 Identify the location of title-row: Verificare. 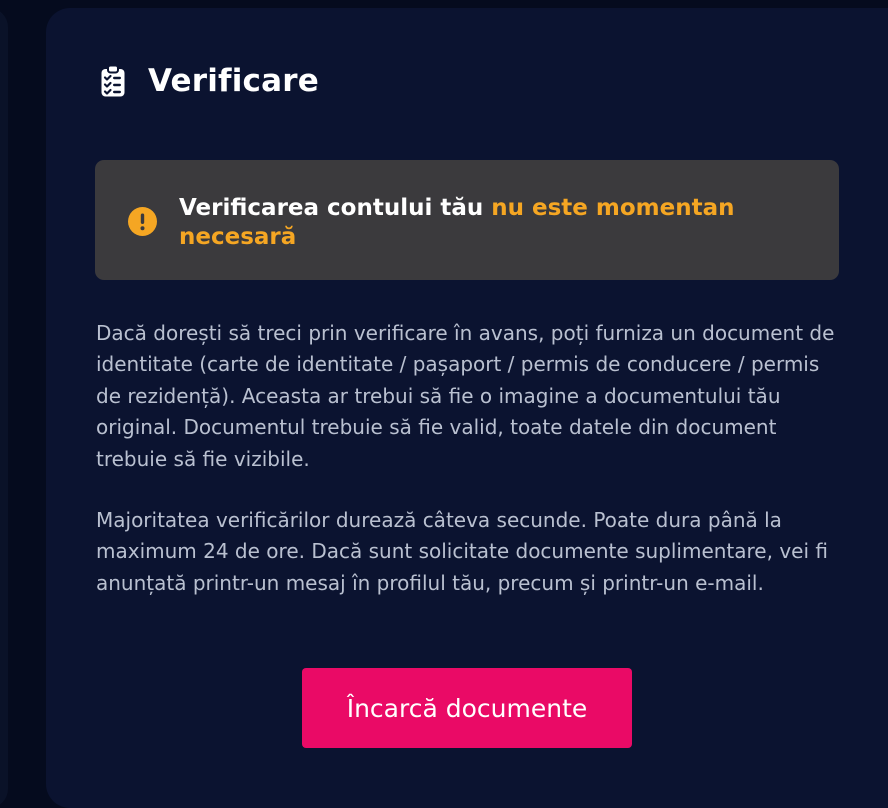
(209, 81).